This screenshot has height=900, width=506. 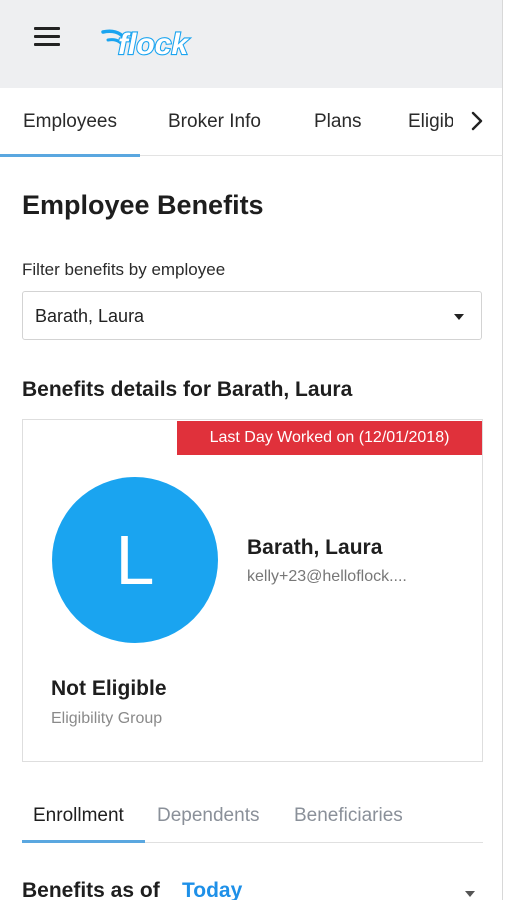 What do you see at coordinates (153, 44) in the screenshot?
I see `logo-text: flock` at bounding box center [153, 44].